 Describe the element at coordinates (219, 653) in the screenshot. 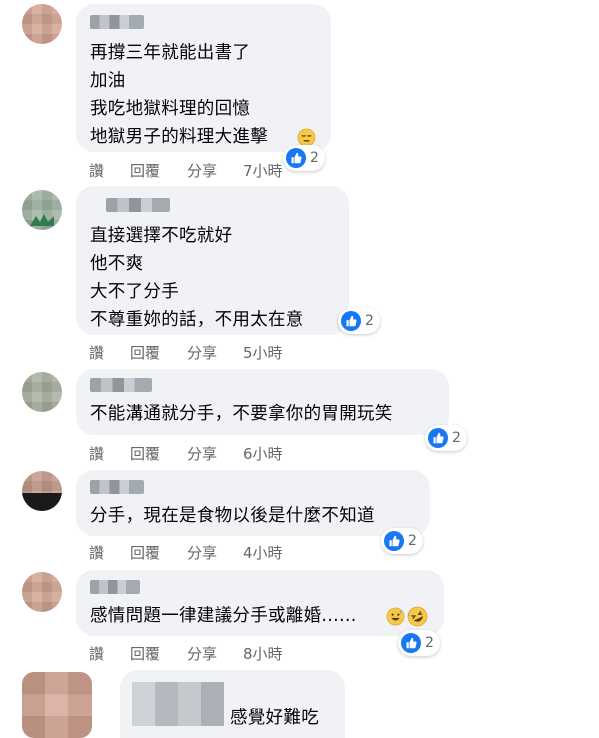

I see `comment-actions: 讚 回覆 分享 8小時` at that location.